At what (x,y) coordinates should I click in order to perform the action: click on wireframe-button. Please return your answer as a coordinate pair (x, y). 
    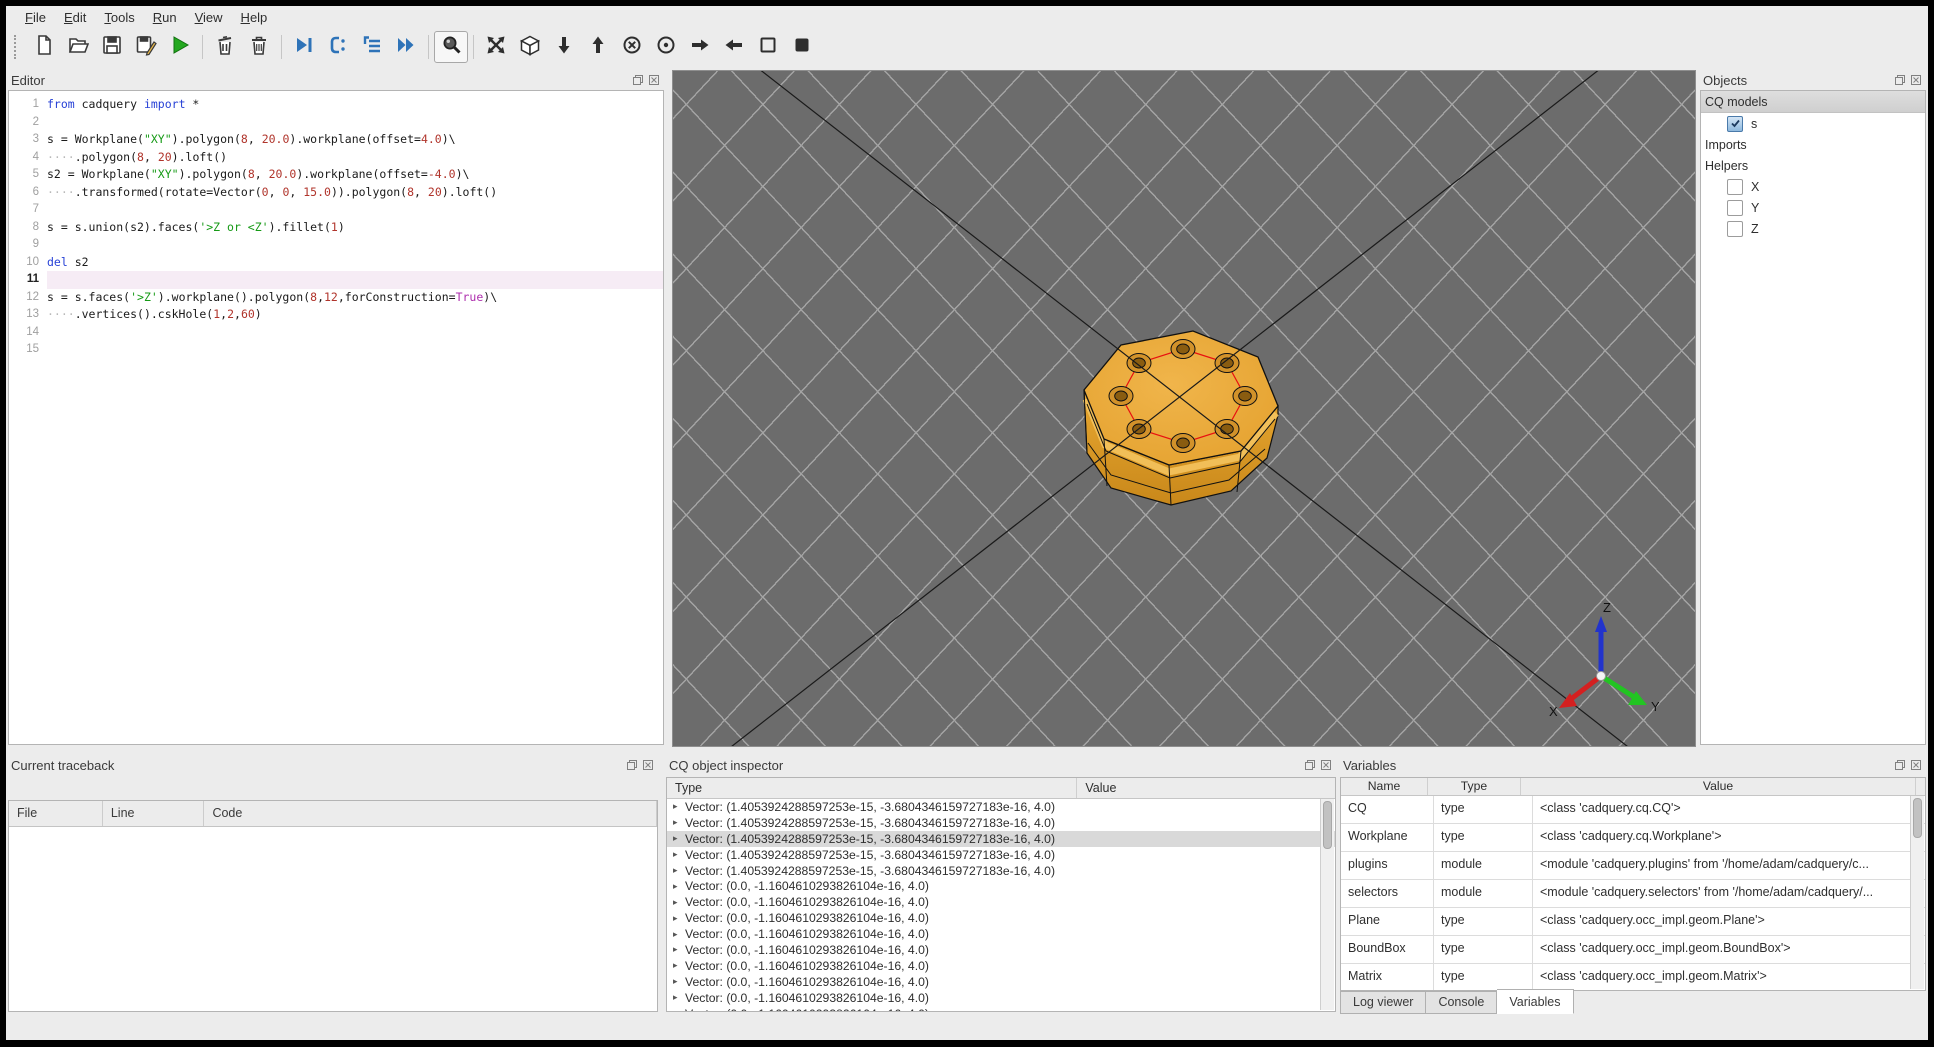
    Looking at the image, I should click on (768, 47).